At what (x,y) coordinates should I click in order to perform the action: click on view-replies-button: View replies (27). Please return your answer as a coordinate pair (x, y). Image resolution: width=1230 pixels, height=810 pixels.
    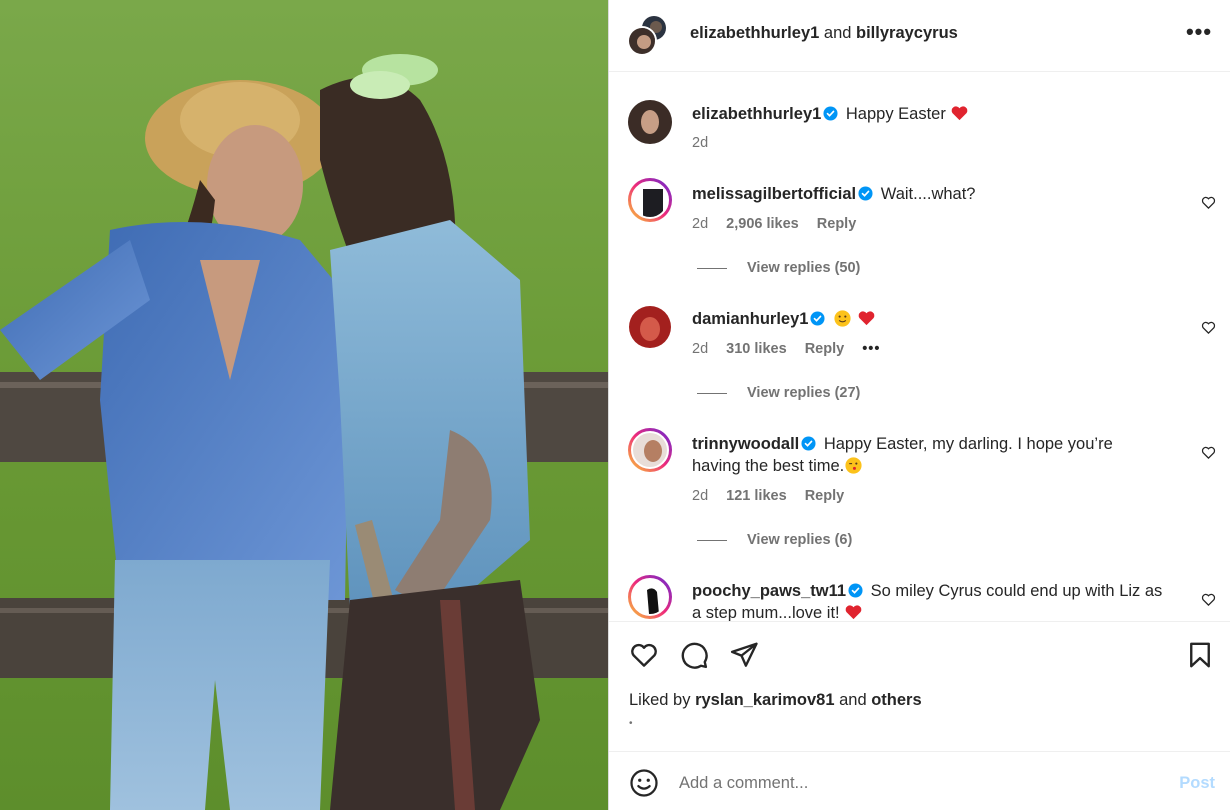
    Looking at the image, I should click on (778, 393).